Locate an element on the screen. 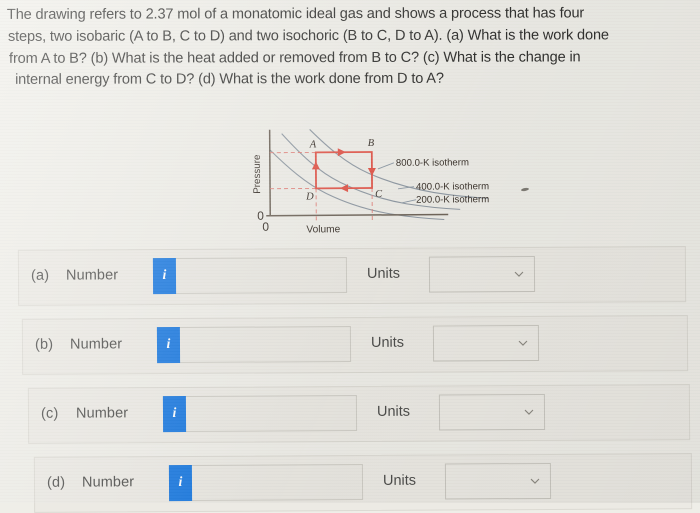  answer-row-d: (d) Number i Units is located at coordinates (363, 483).